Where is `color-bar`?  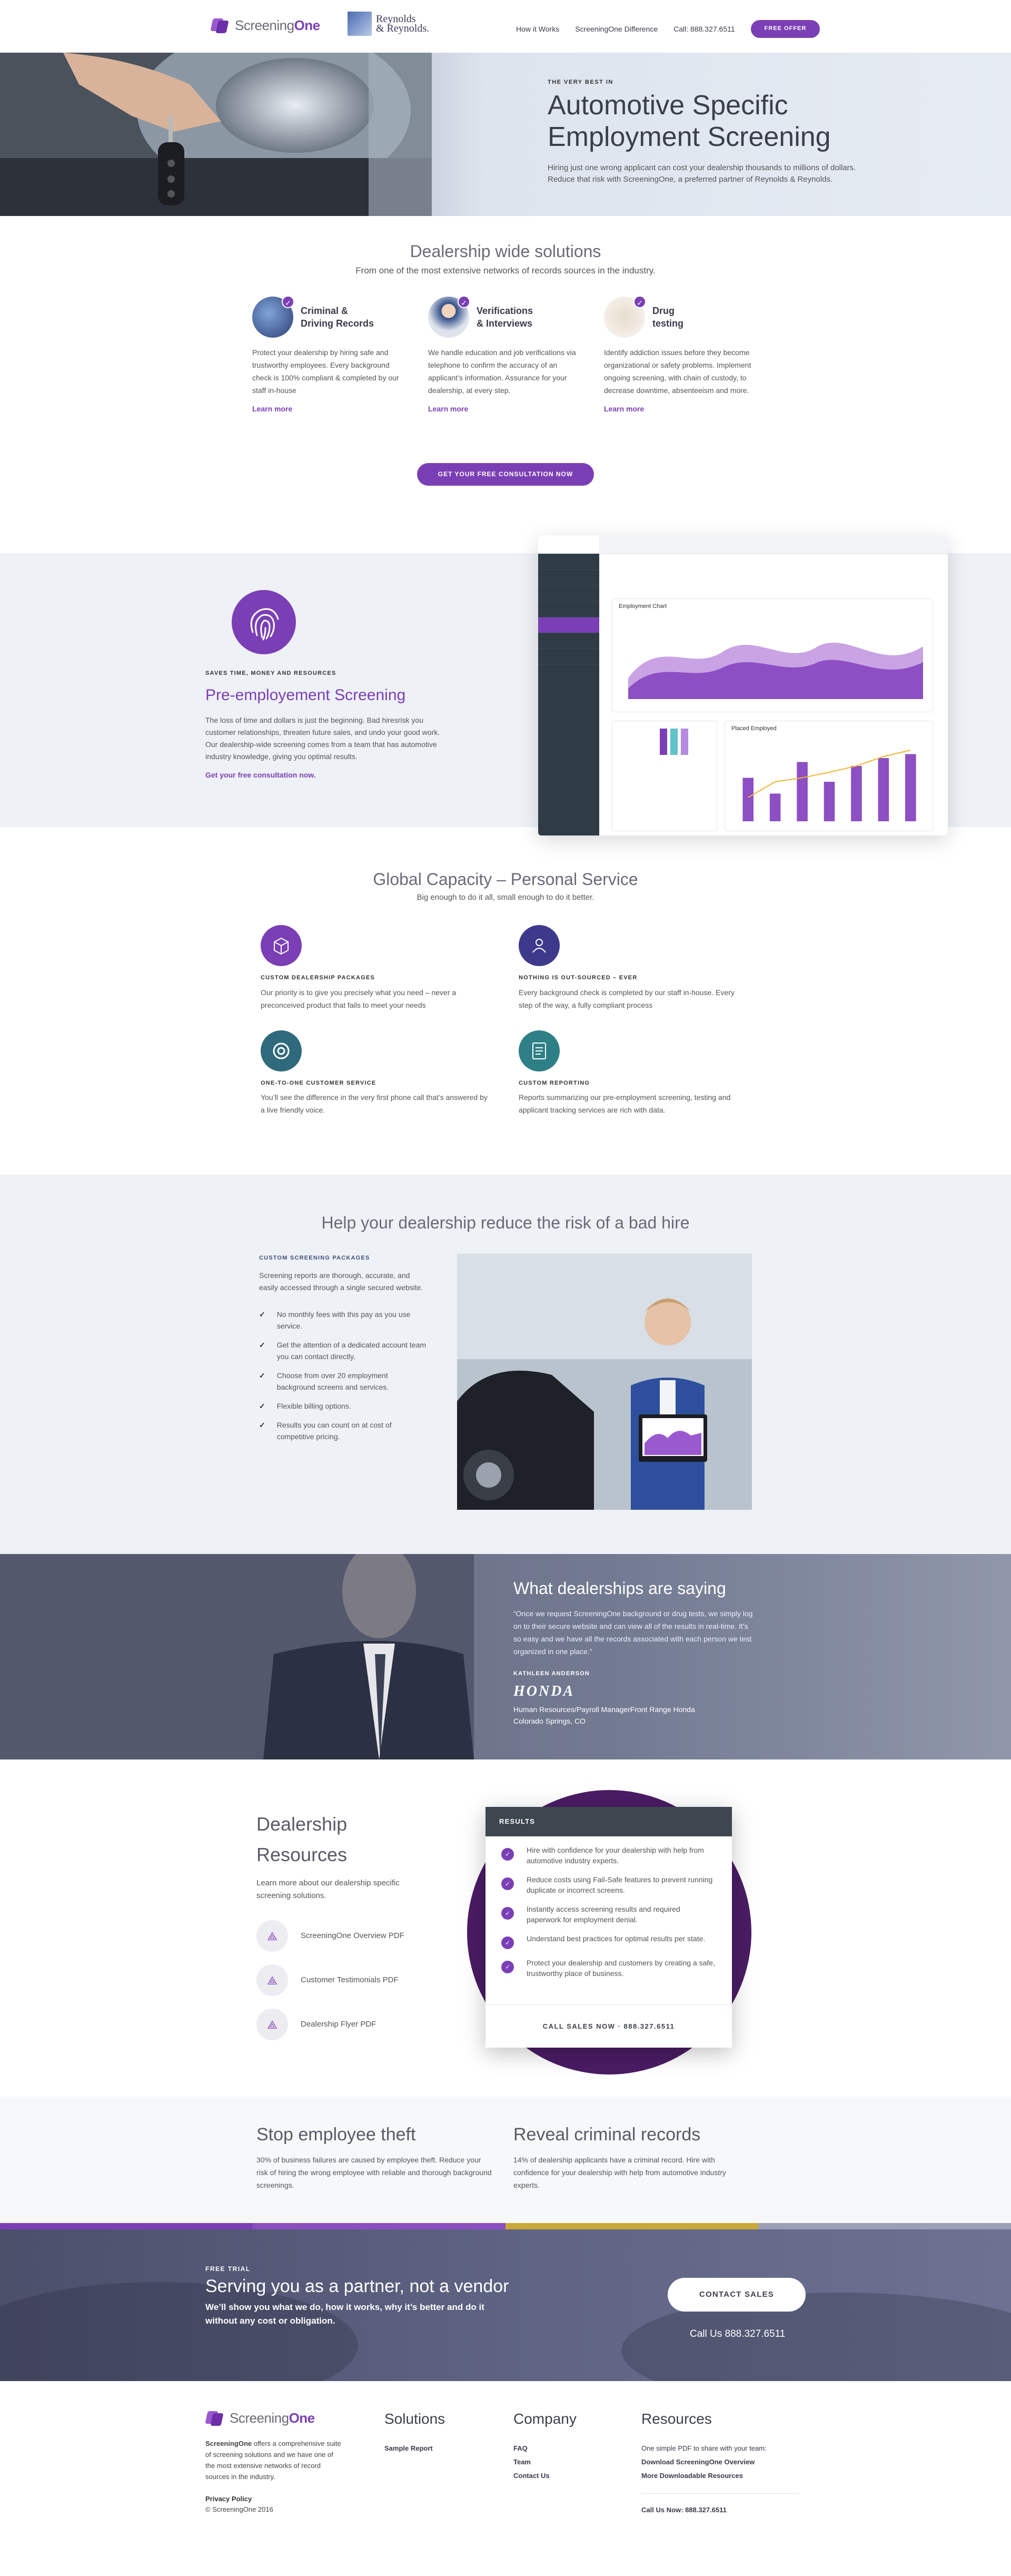 color-bar is located at coordinates (506, 2226).